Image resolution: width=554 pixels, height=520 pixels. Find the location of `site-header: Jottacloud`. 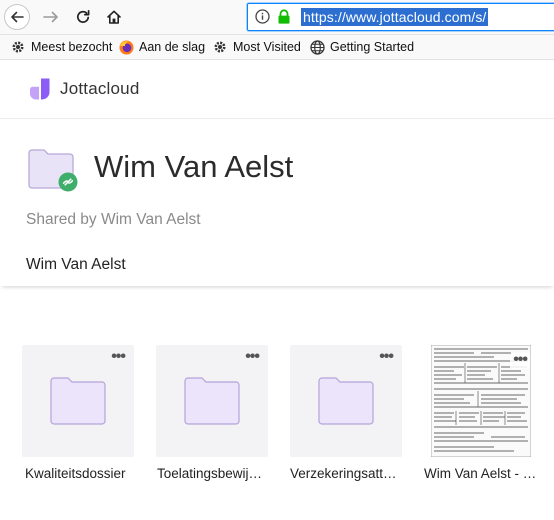

site-header: Jottacloud is located at coordinates (277, 89).